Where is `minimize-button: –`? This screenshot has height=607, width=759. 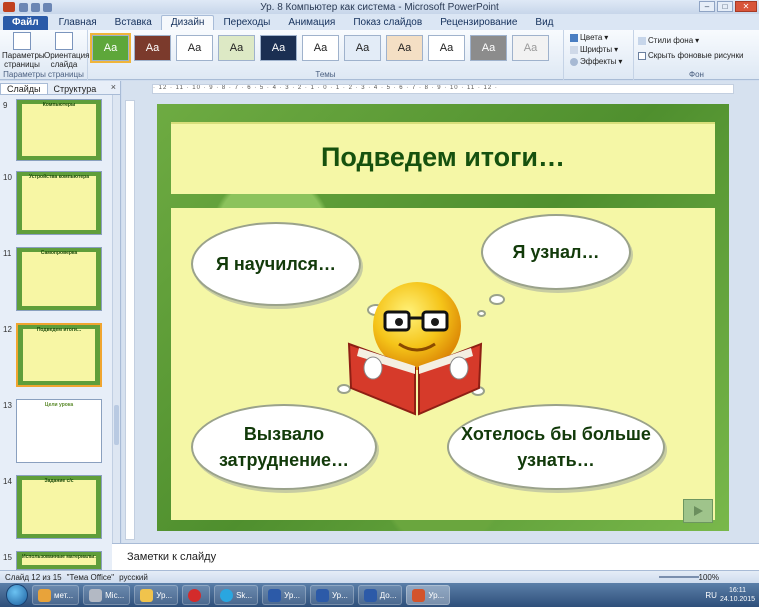 minimize-button: – is located at coordinates (707, 6).